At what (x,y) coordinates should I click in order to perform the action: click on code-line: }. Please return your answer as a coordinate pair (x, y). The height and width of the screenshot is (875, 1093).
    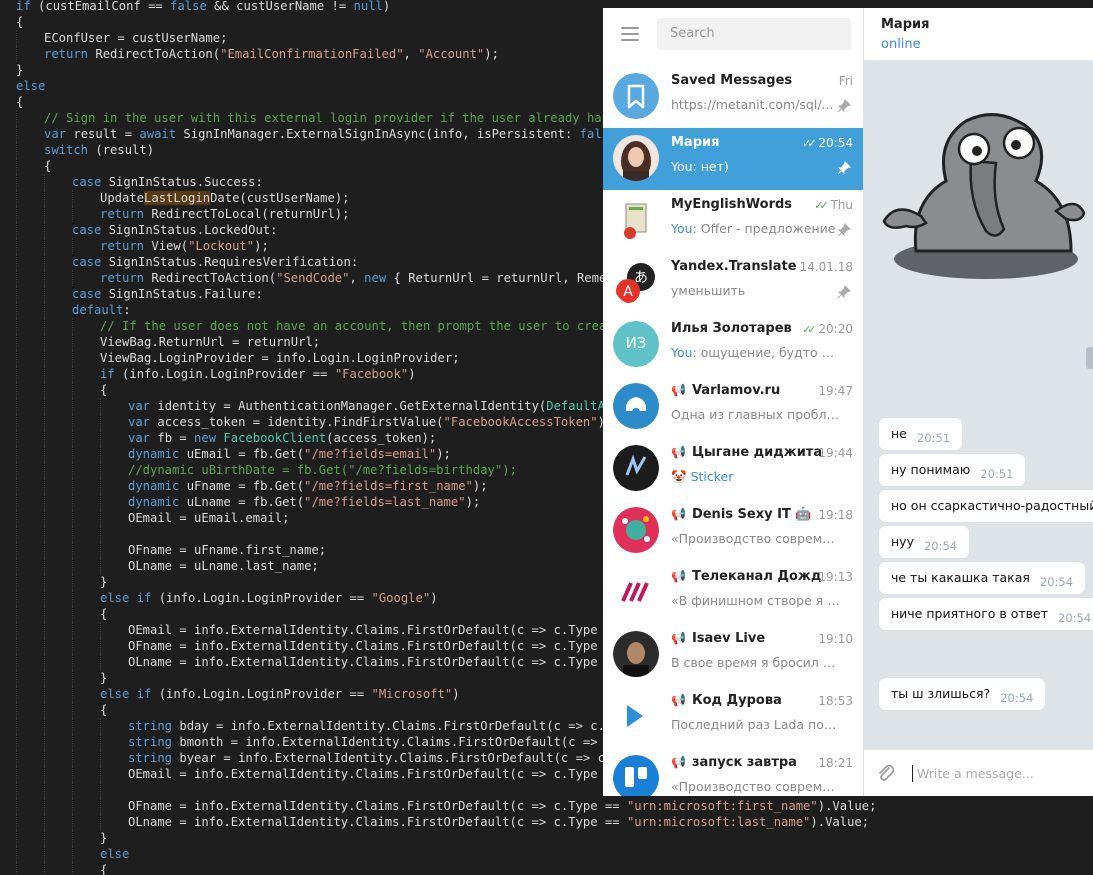
    Looking at the image, I should click on (467, 838).